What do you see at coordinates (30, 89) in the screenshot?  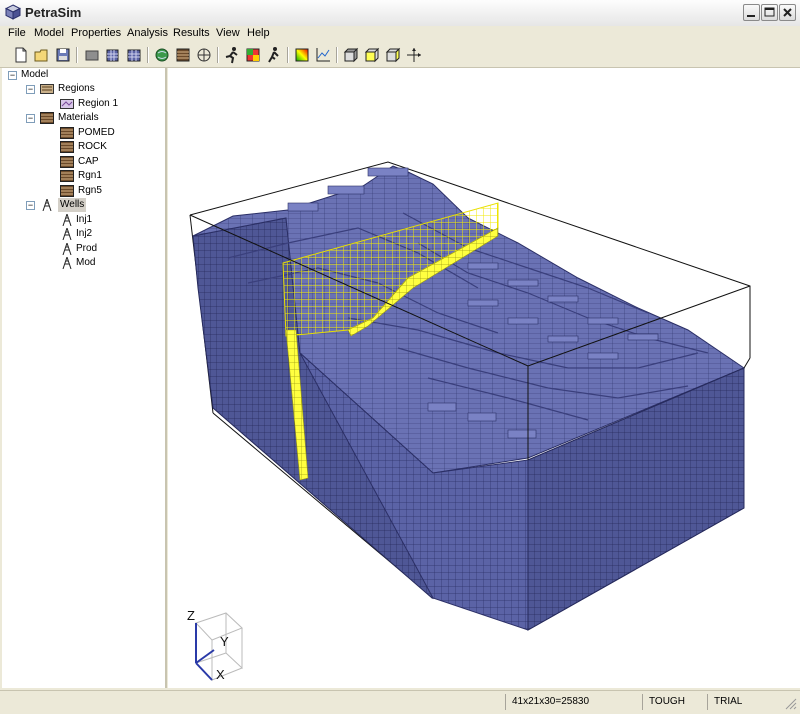 I see `collapse-regions-toggle: −` at bounding box center [30, 89].